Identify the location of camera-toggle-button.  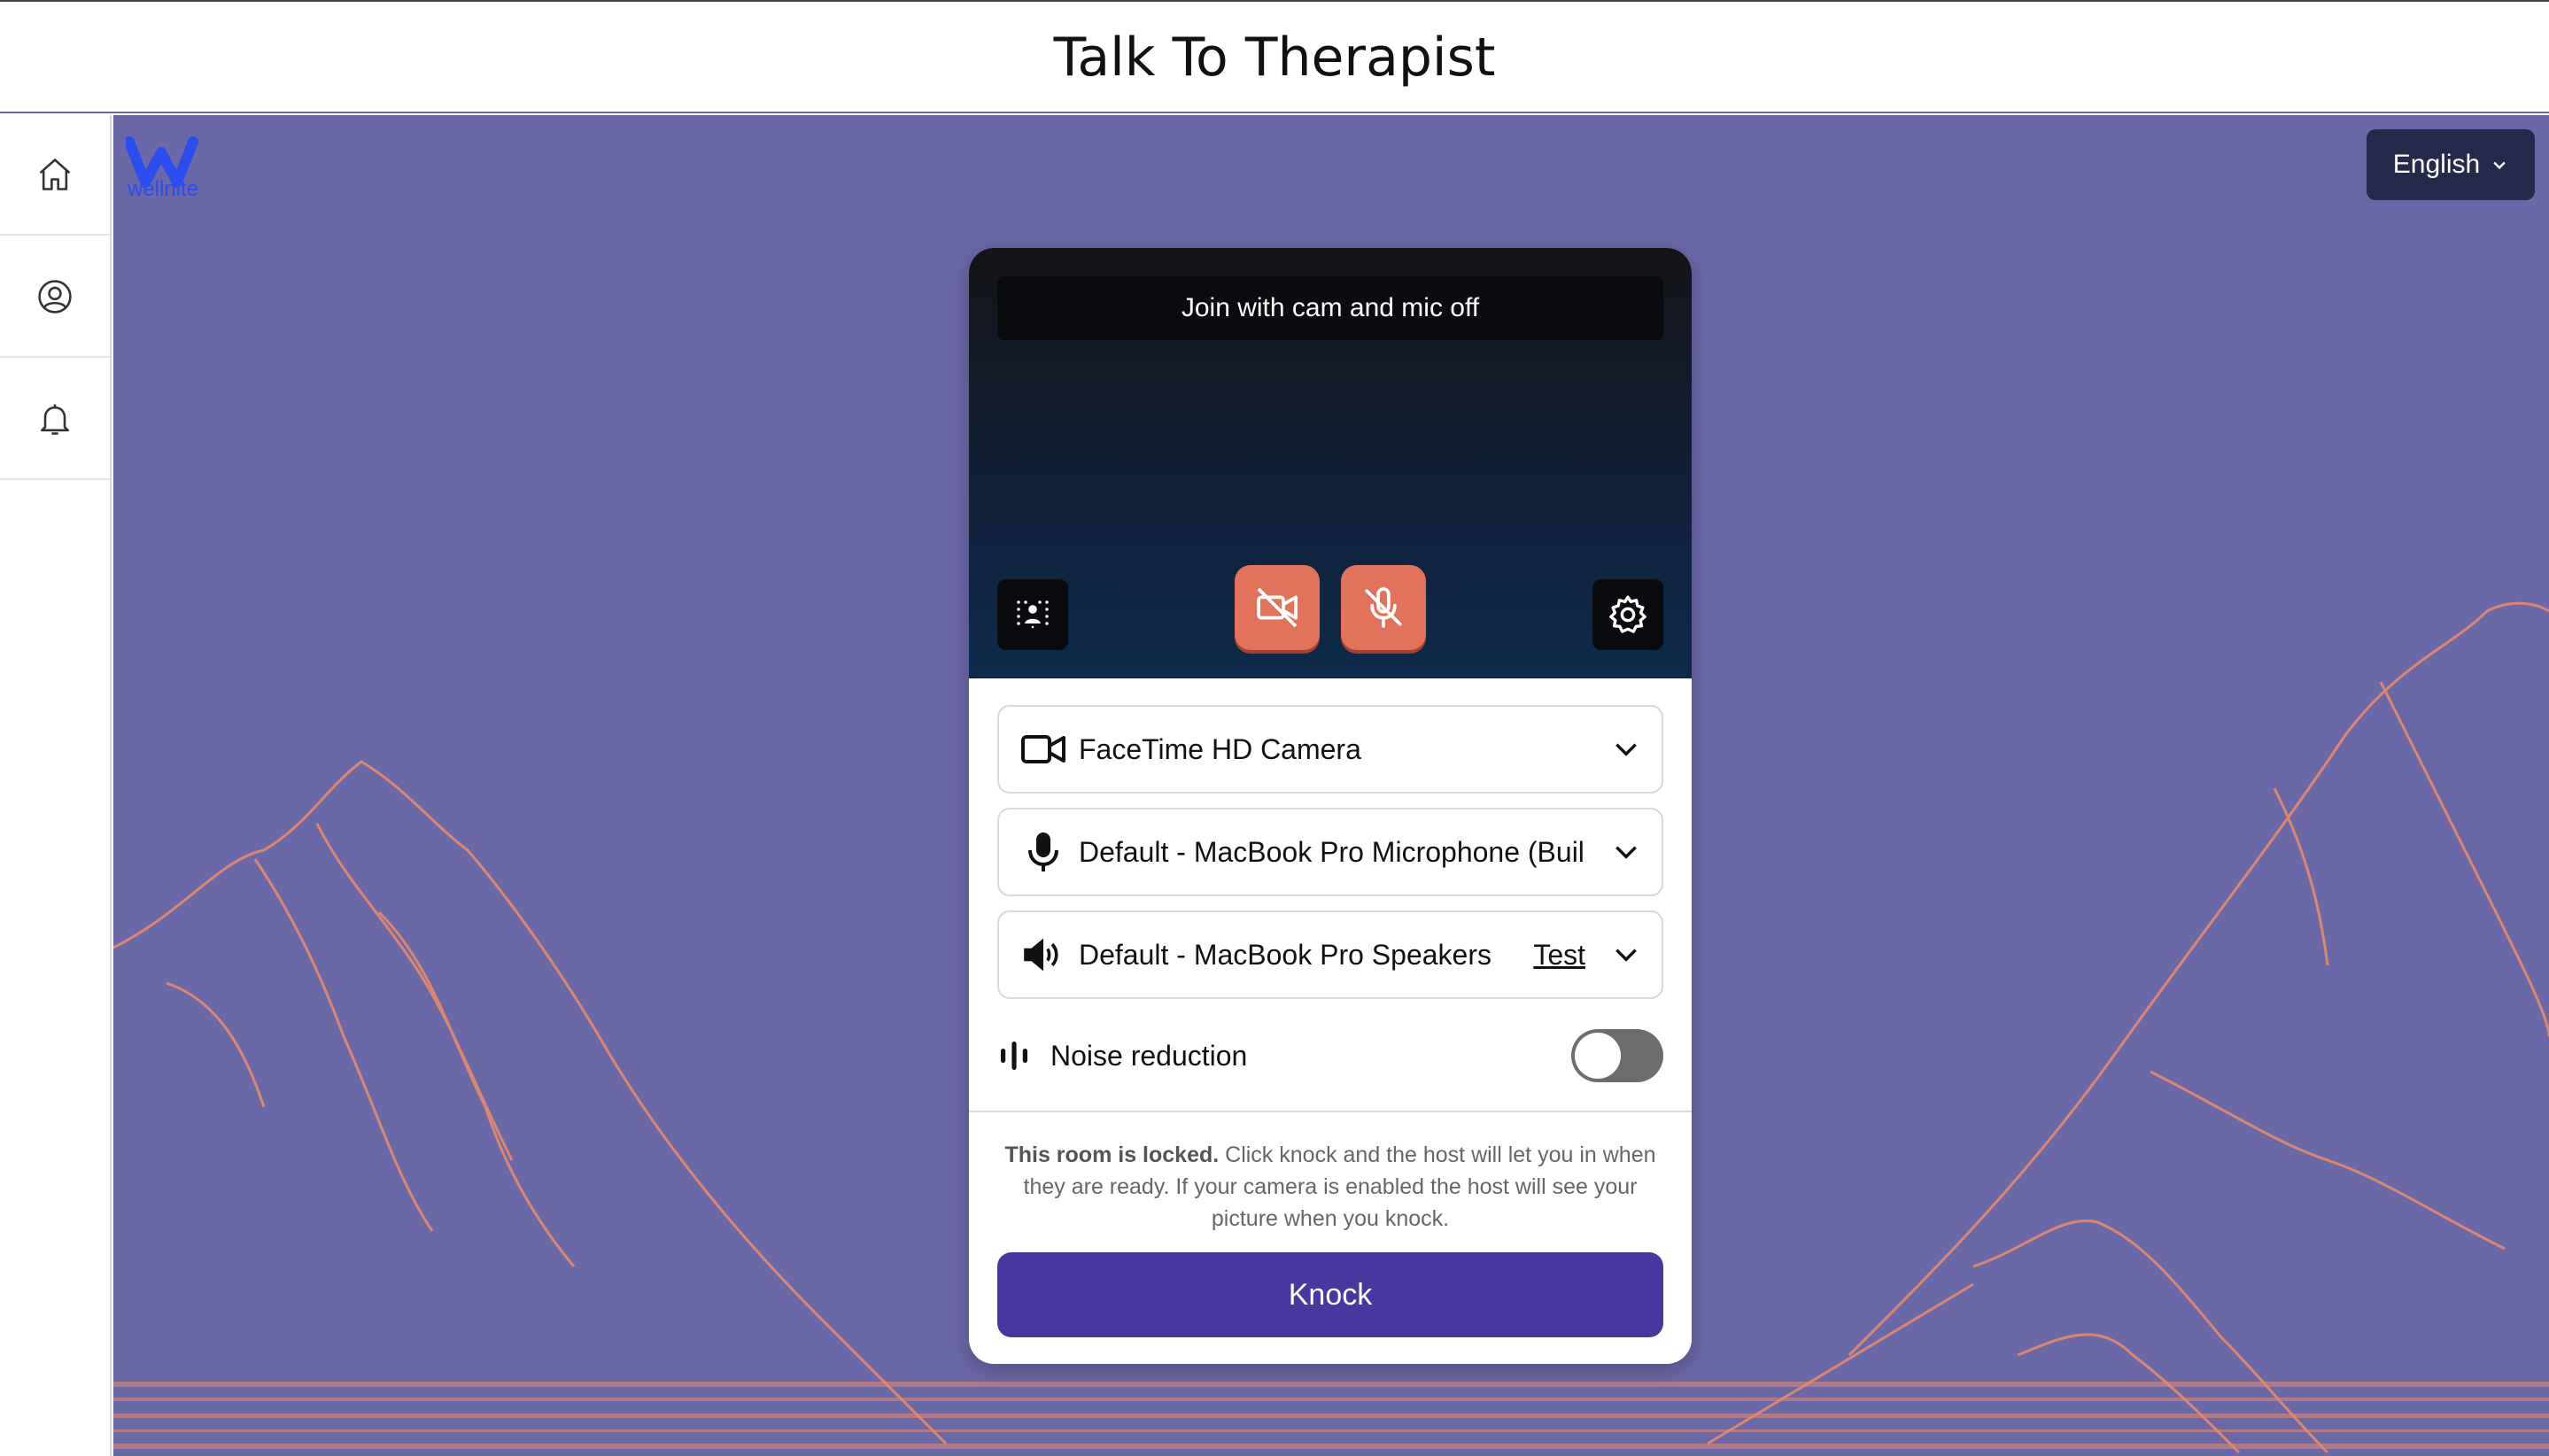
(1277, 607).